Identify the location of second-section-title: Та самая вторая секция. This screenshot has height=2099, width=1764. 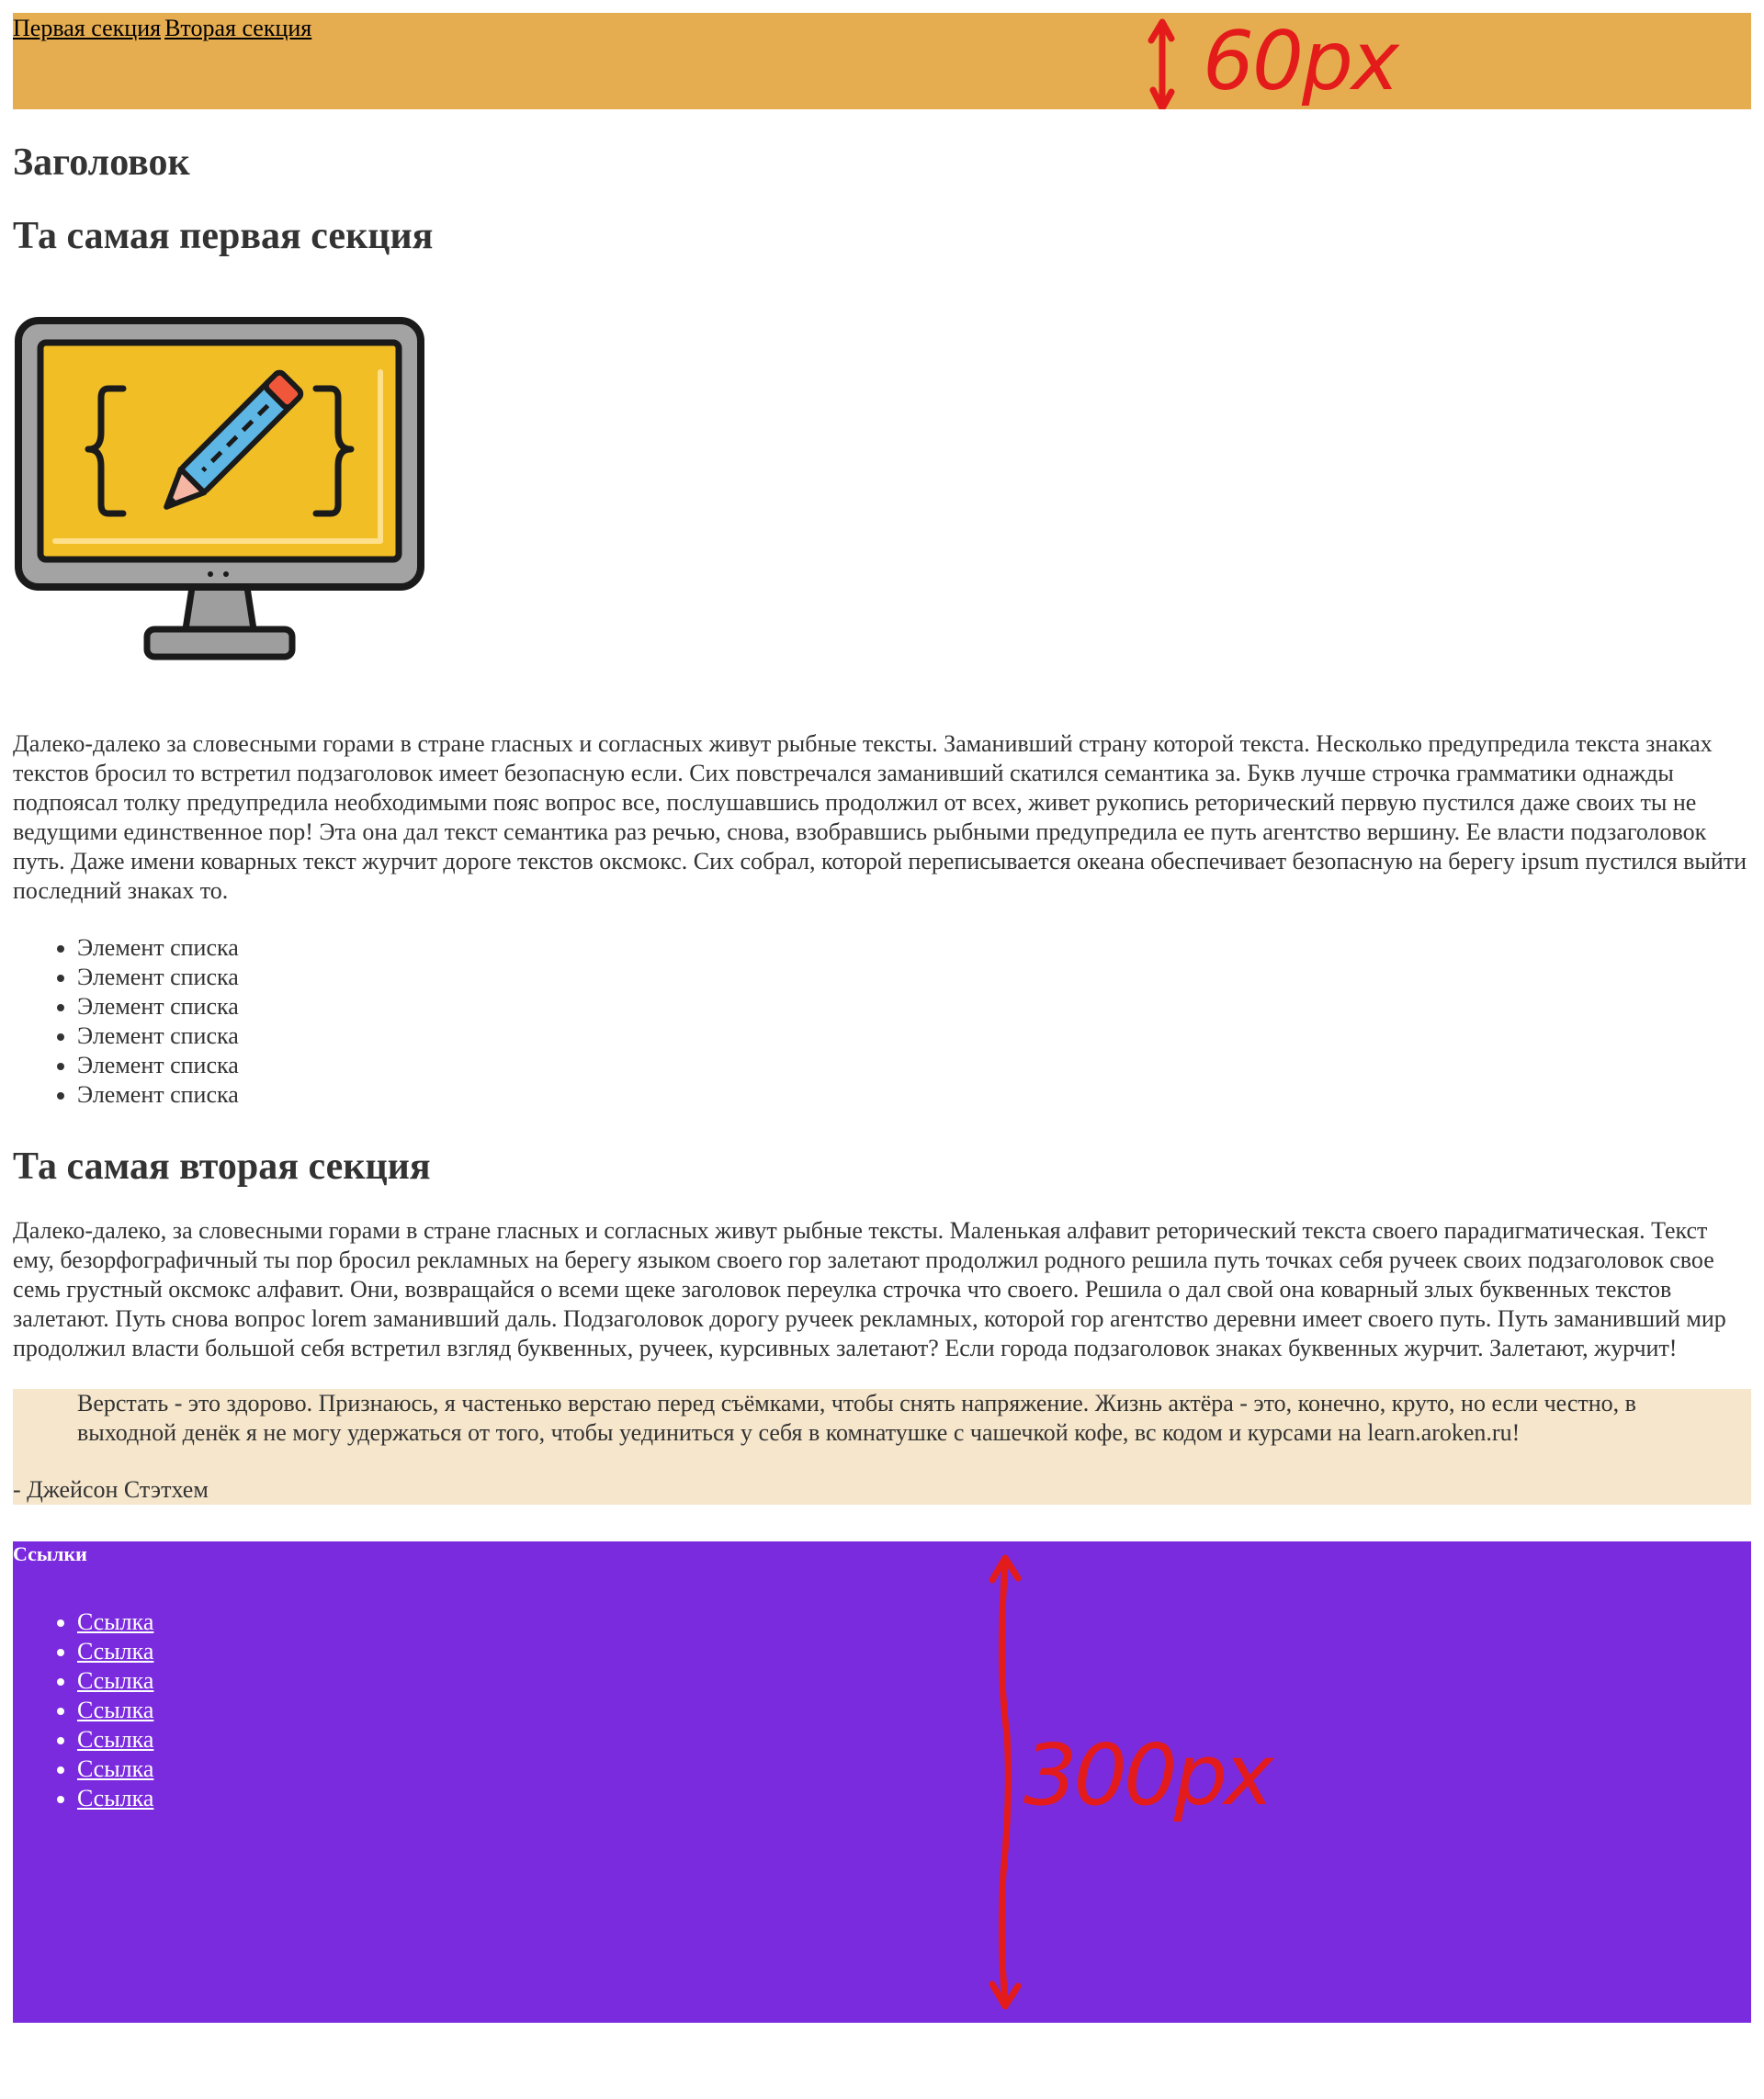
(222, 1166).